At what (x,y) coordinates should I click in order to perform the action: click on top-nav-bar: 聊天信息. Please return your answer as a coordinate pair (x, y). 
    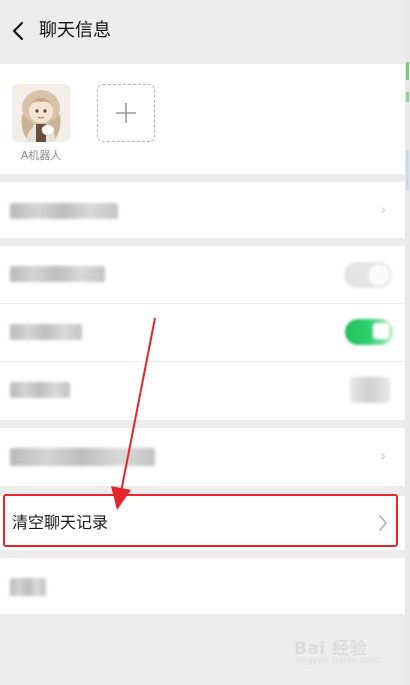
    Looking at the image, I should click on (202, 31).